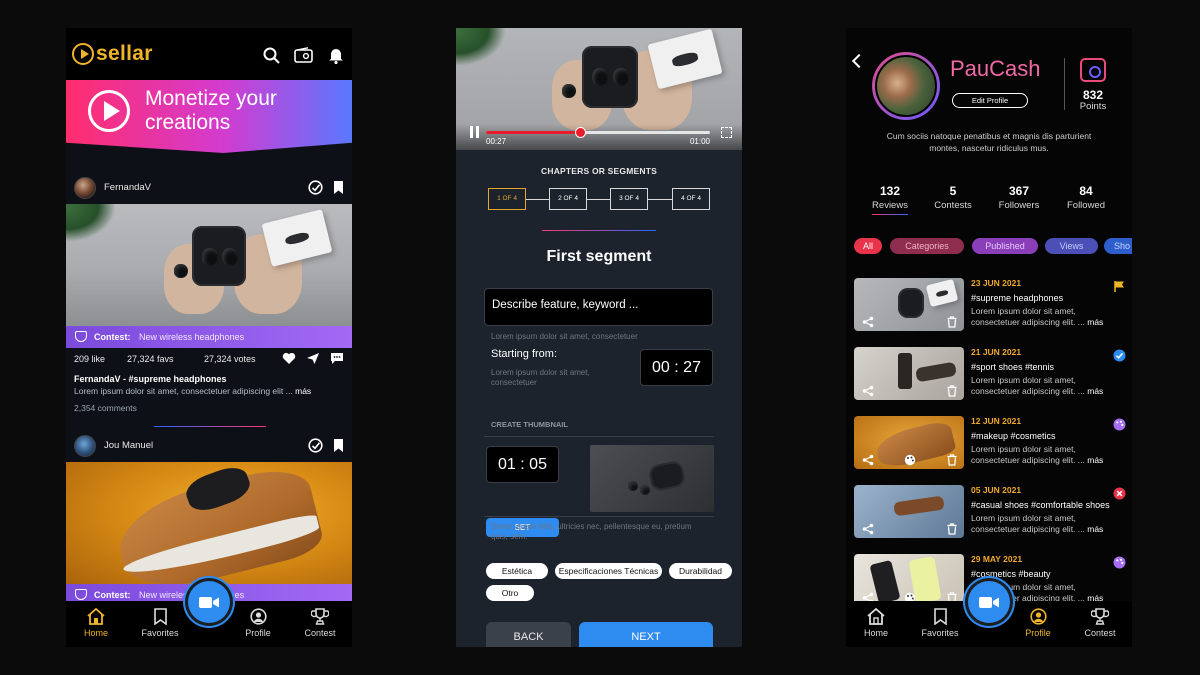 Image resolution: width=1200 pixels, height=675 pixels. I want to click on profile-avatar, so click(906, 86).